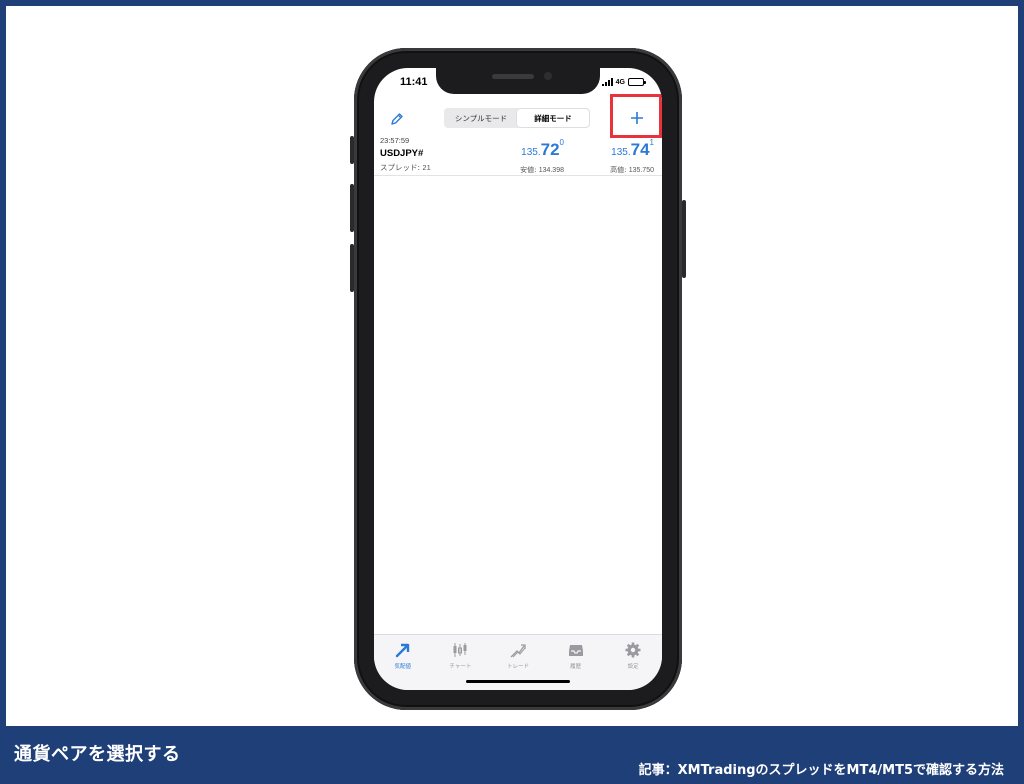 The image size is (1024, 784). What do you see at coordinates (684, 239) in the screenshot?
I see `power-button` at bounding box center [684, 239].